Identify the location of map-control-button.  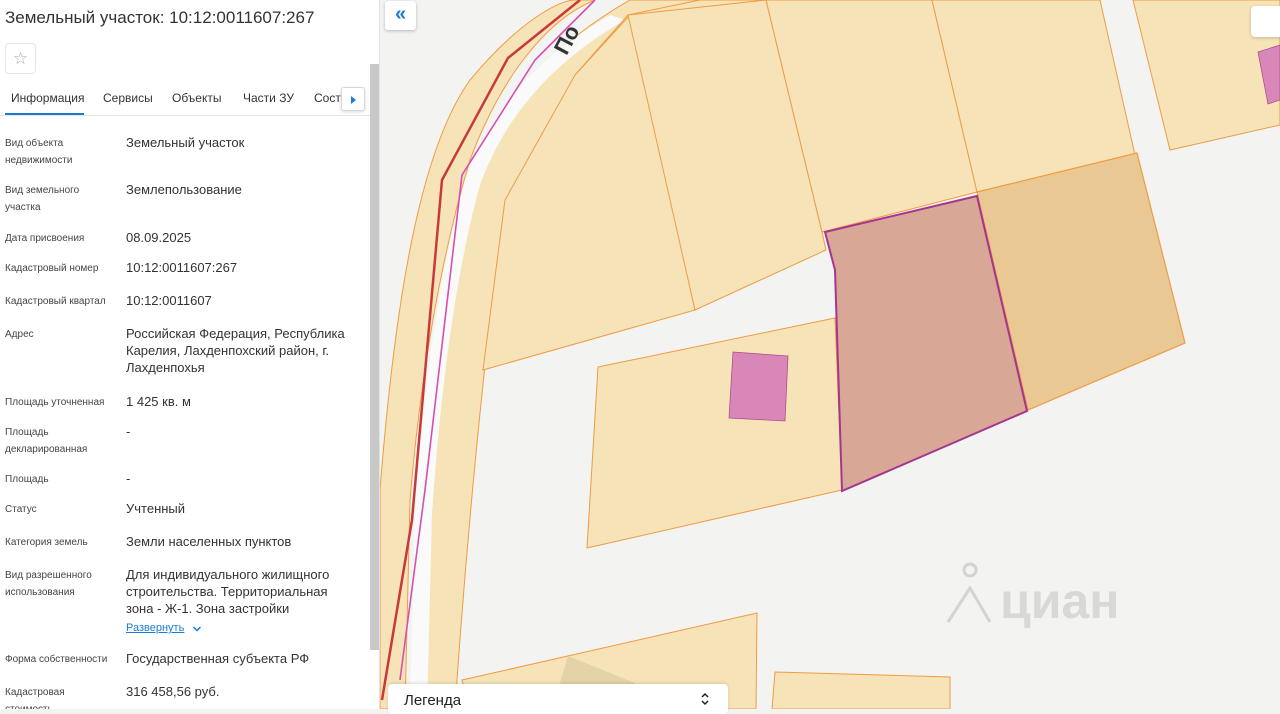
(1265, 21).